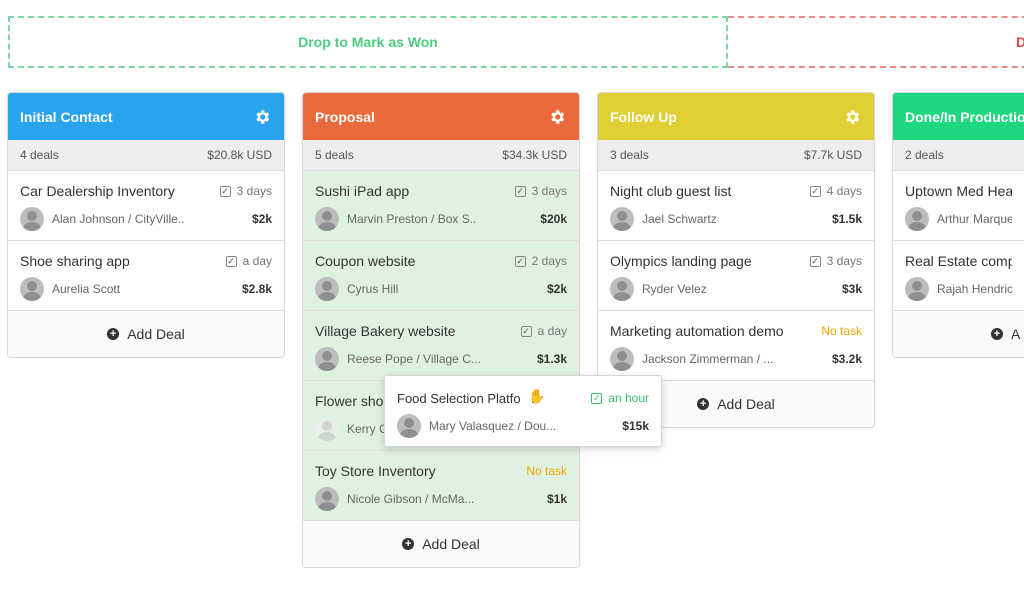 This screenshot has width=1024, height=616. I want to click on deal-amount: $1.3k, so click(551, 359).